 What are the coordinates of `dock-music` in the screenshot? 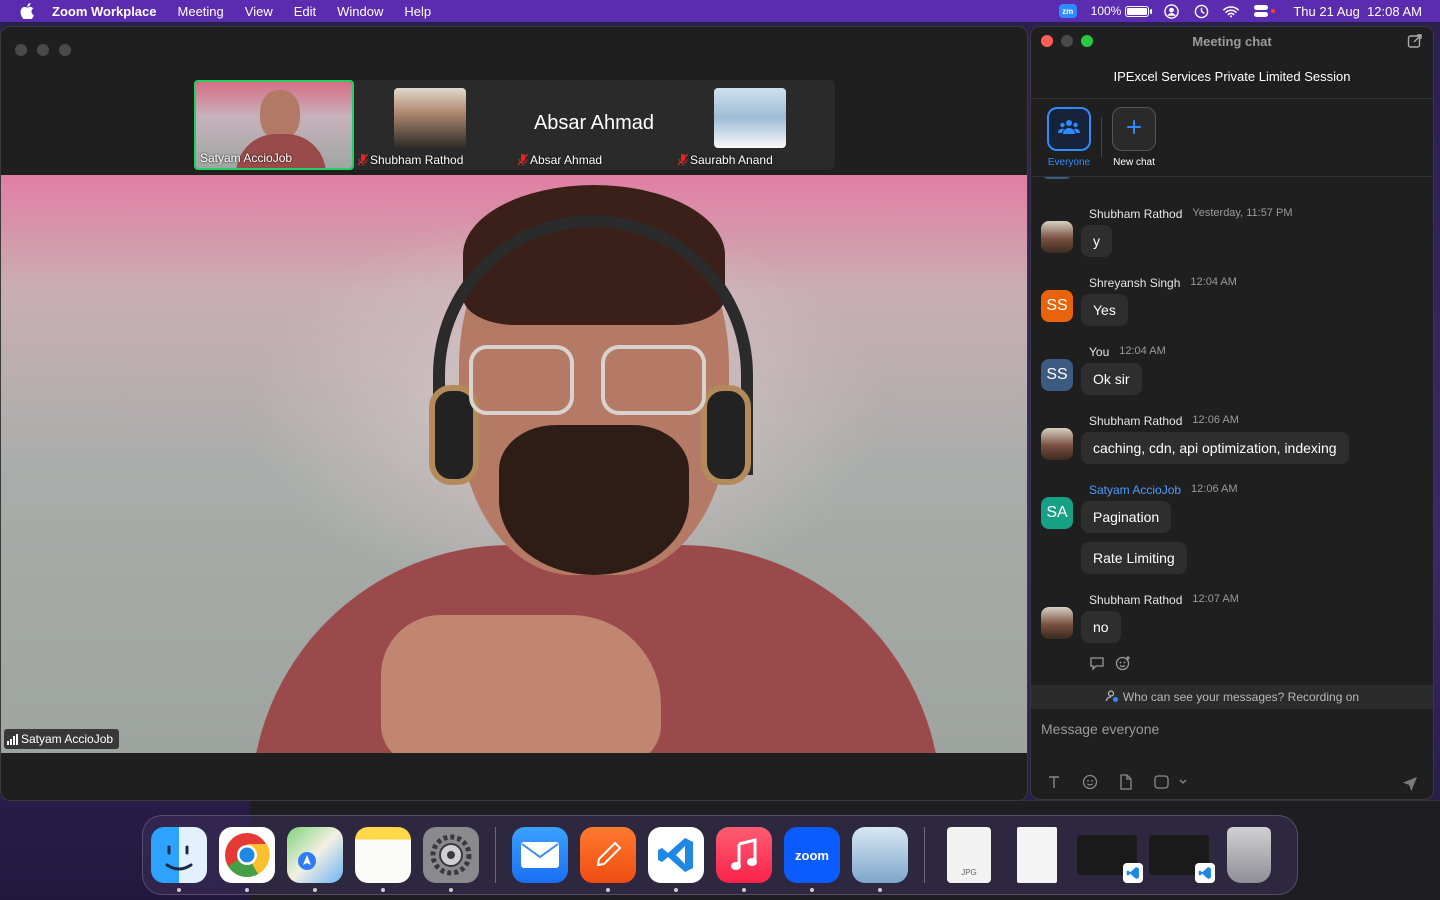 It's located at (744, 859).